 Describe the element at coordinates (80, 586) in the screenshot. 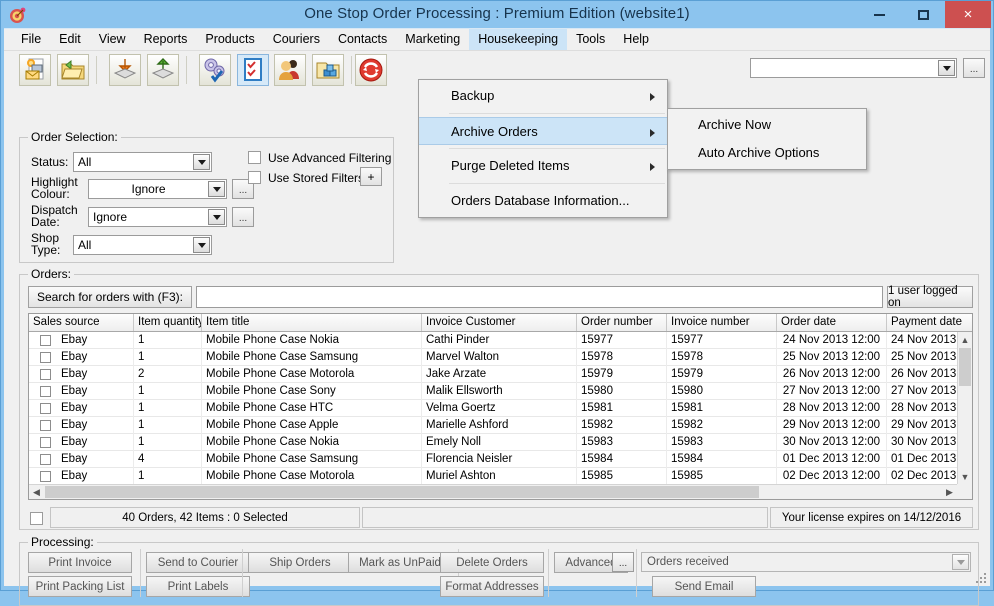

I see `print-packing-list-button: Print Packing List` at that location.